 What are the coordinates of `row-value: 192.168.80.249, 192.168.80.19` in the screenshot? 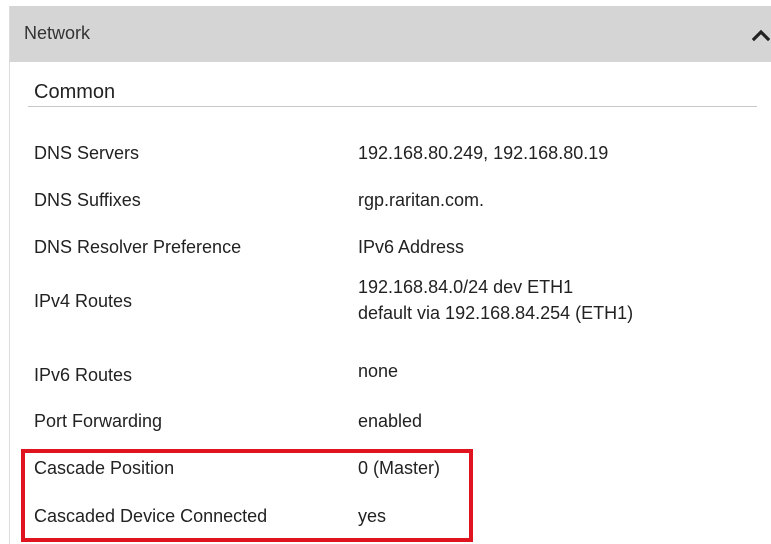 It's located at (483, 153).